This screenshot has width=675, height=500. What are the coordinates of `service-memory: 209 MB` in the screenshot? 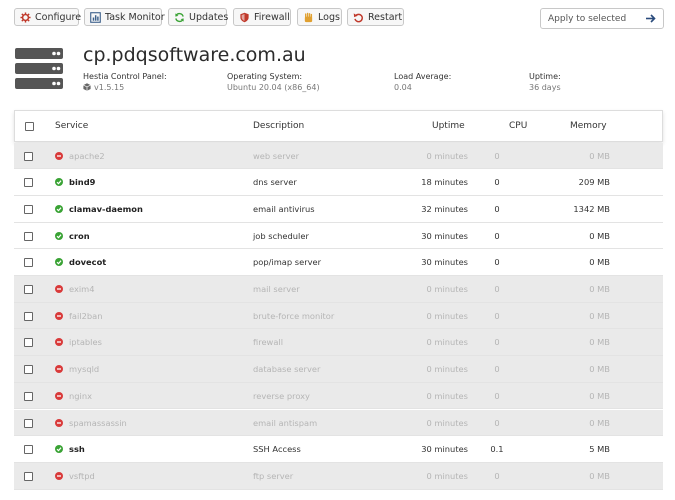 It's located at (594, 182).